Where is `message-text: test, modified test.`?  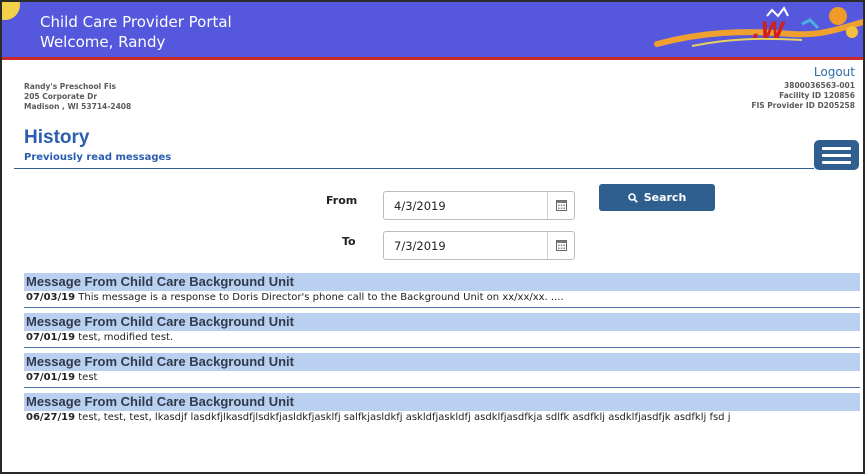
message-text: test, modified test. is located at coordinates (124, 337).